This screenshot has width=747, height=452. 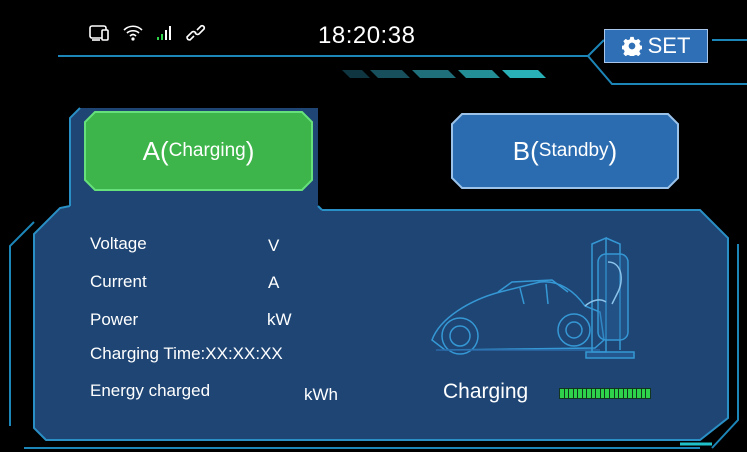 I want to click on charge-status-text: Charging, so click(x=486, y=391).